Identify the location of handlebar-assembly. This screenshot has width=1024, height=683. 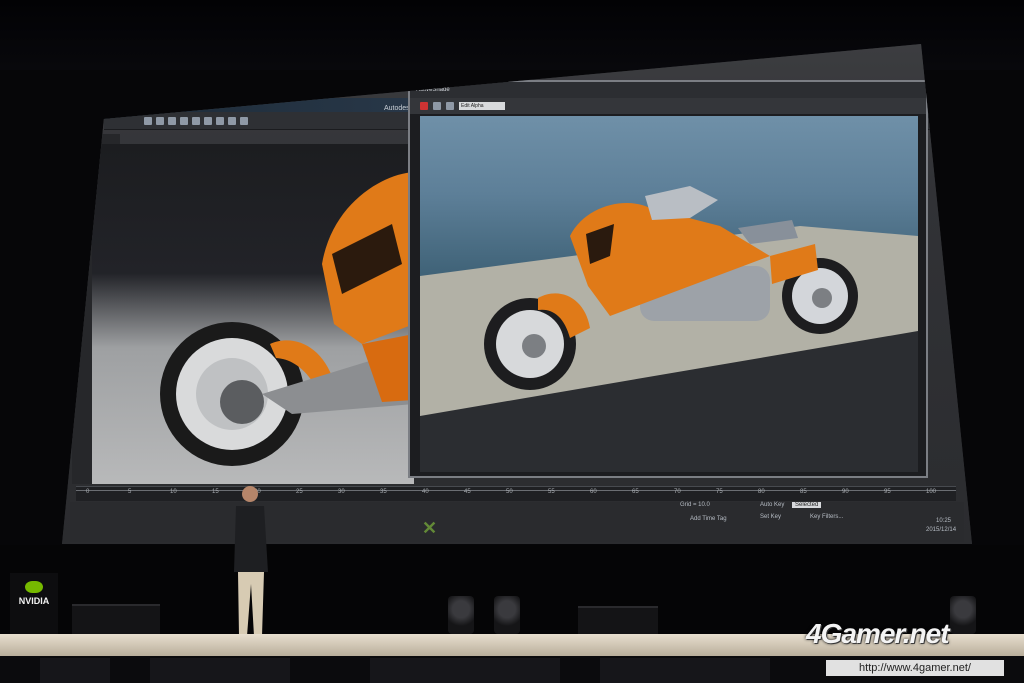
(681, 203).